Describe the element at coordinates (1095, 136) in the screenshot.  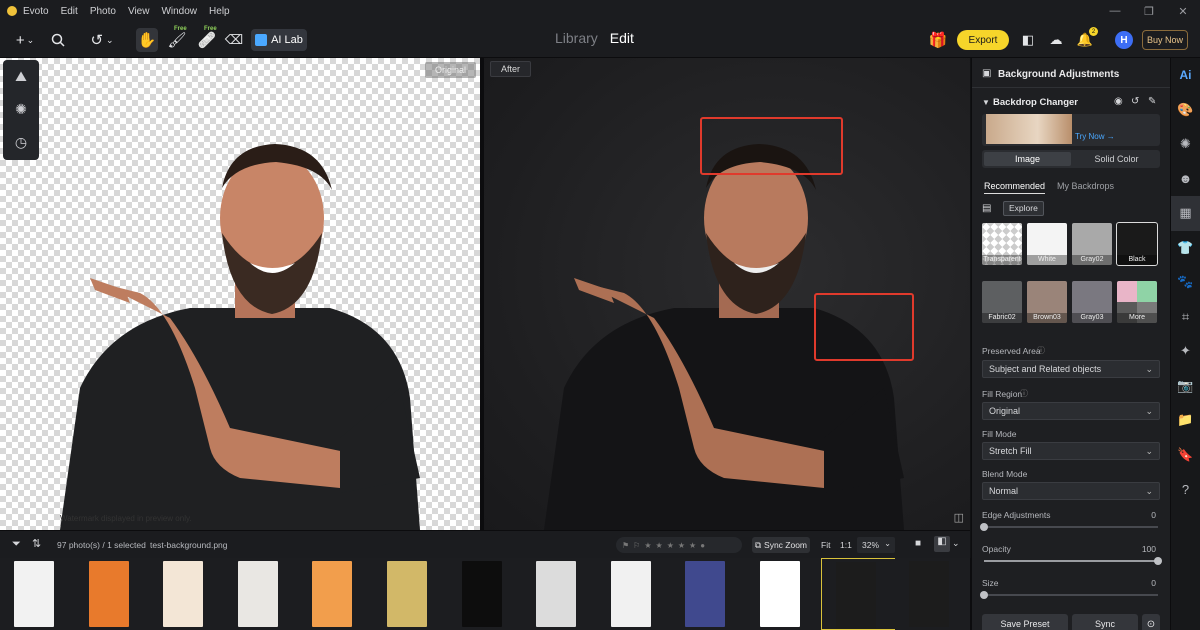
I see `try-now-link: Try Now →` at that location.